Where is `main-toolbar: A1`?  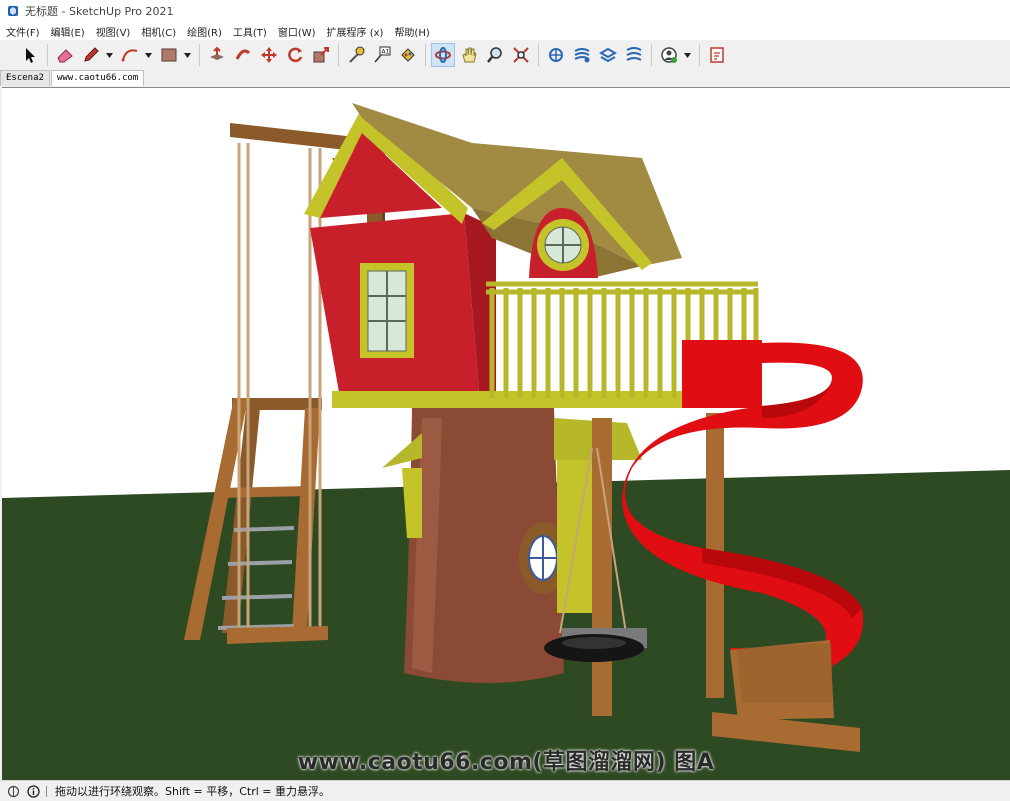
main-toolbar: A1 is located at coordinates (505, 55).